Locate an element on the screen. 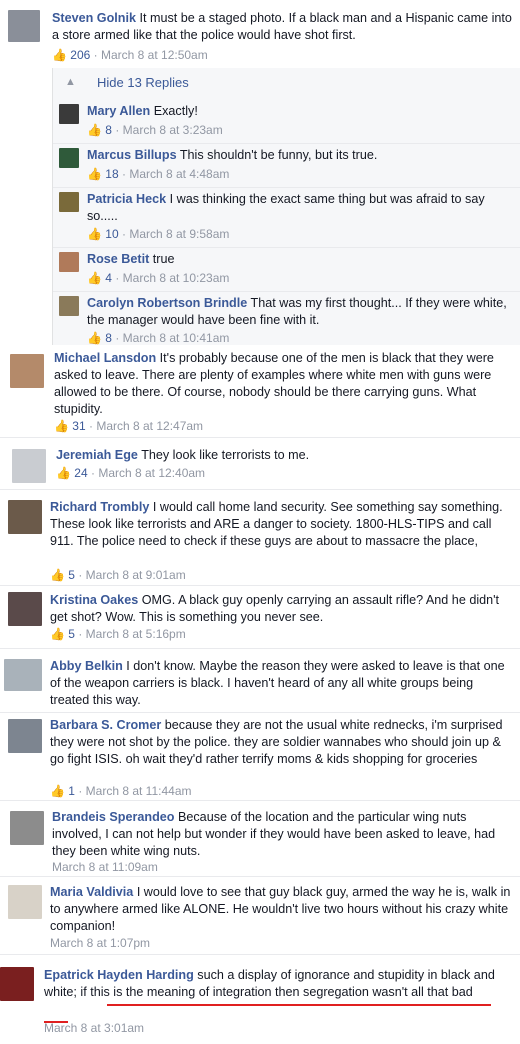 This screenshot has height=1044, width=520. reply-author: Mary Allen is located at coordinates (118, 111).